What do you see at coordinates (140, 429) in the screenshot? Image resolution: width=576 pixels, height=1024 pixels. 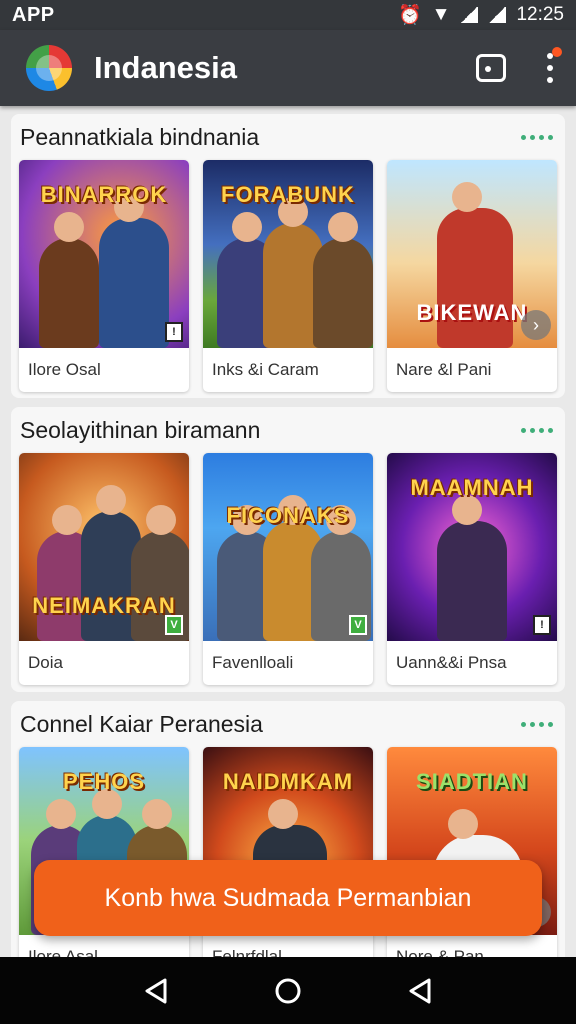 I see `section-title: Seolayithinan biramann` at bounding box center [140, 429].